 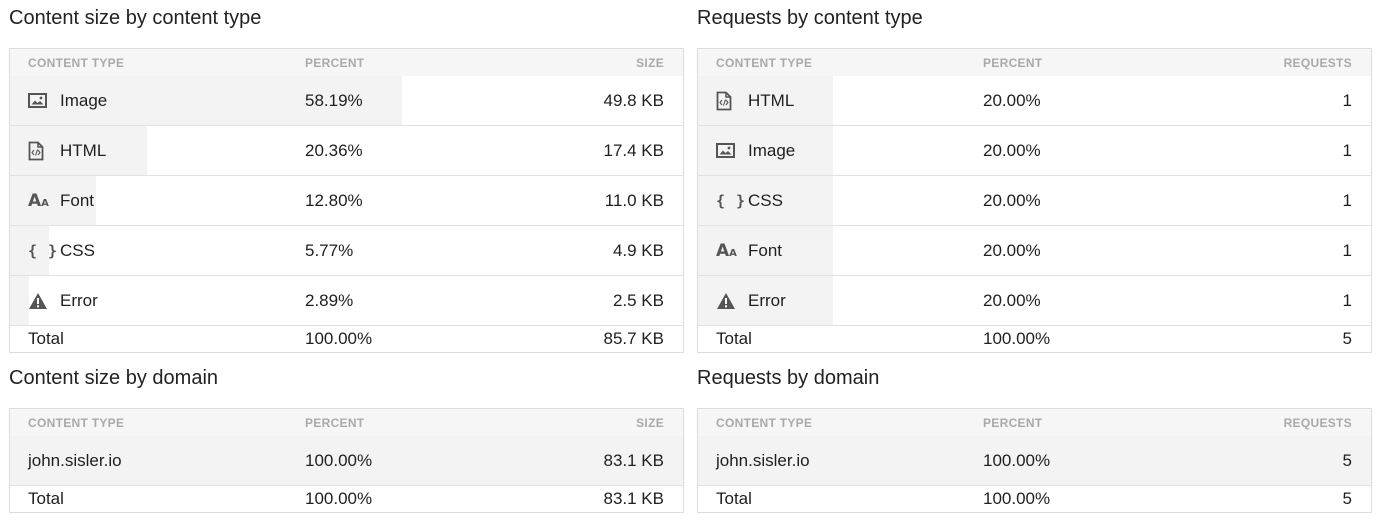 I want to click on total-row: Total 100.00% 83.1 KB, so click(x=346, y=498).